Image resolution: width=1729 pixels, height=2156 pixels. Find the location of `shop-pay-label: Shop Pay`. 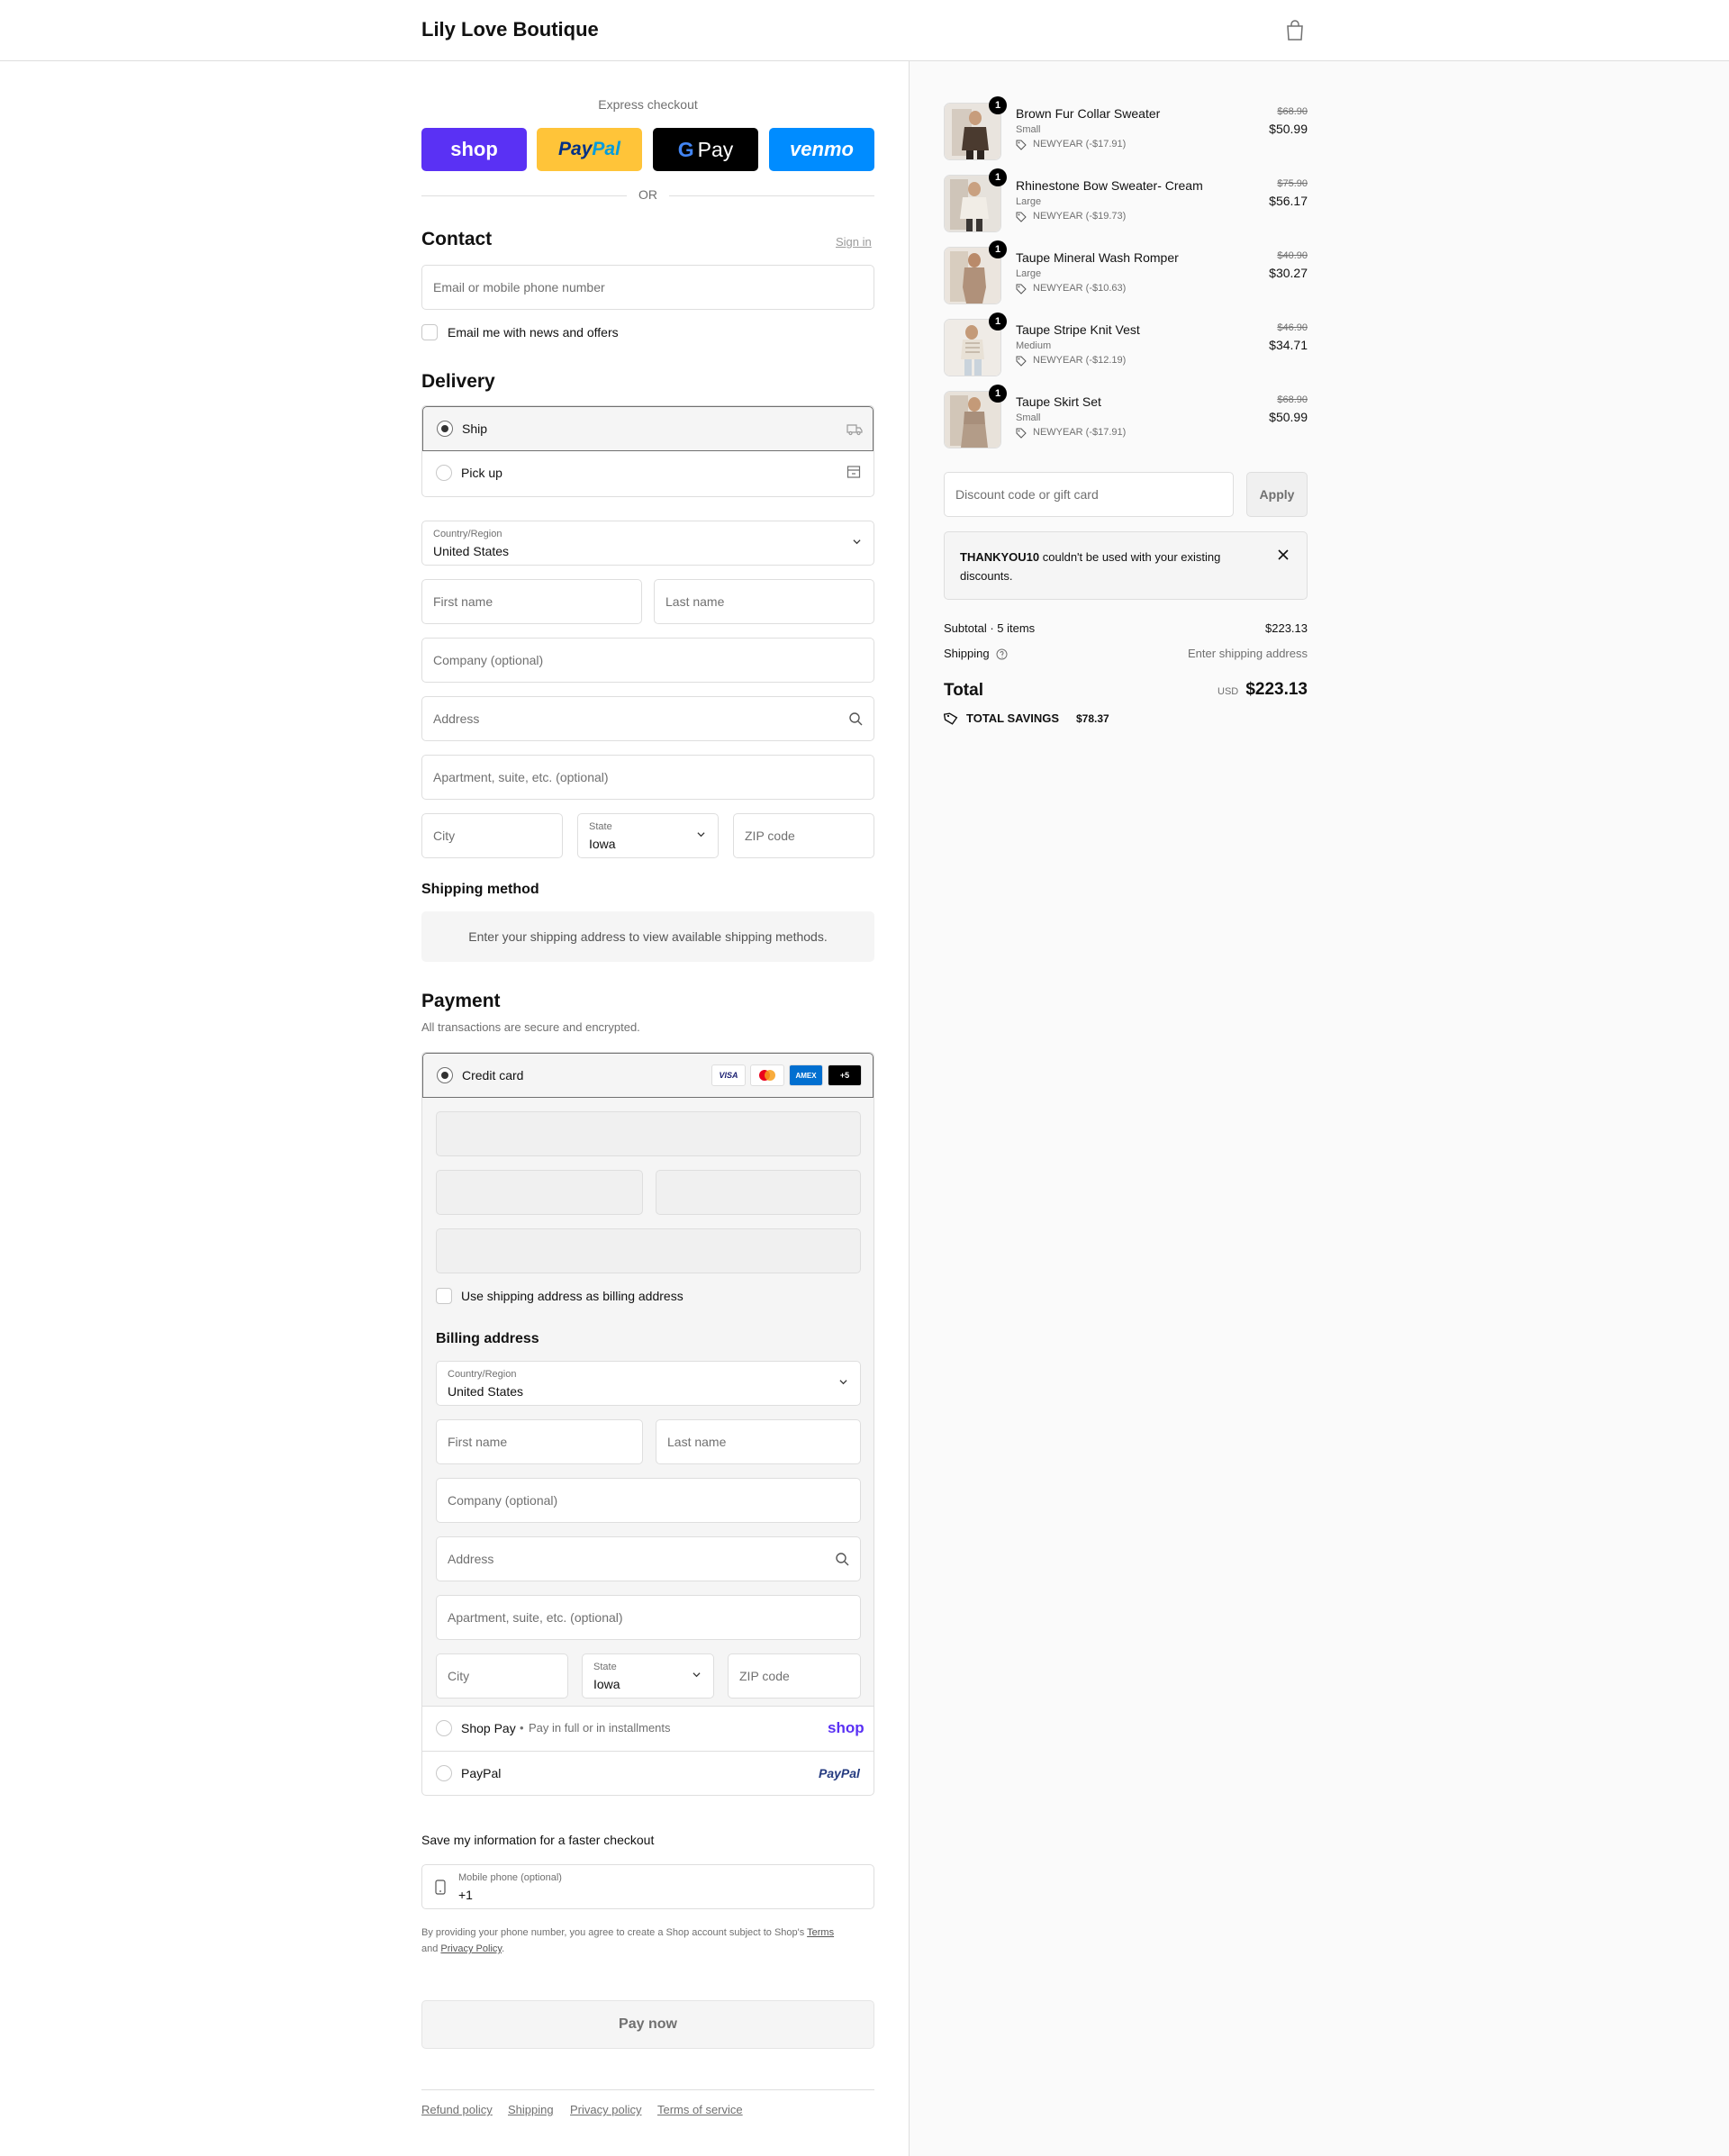

shop-pay-label: Shop Pay is located at coordinates (489, 1728).